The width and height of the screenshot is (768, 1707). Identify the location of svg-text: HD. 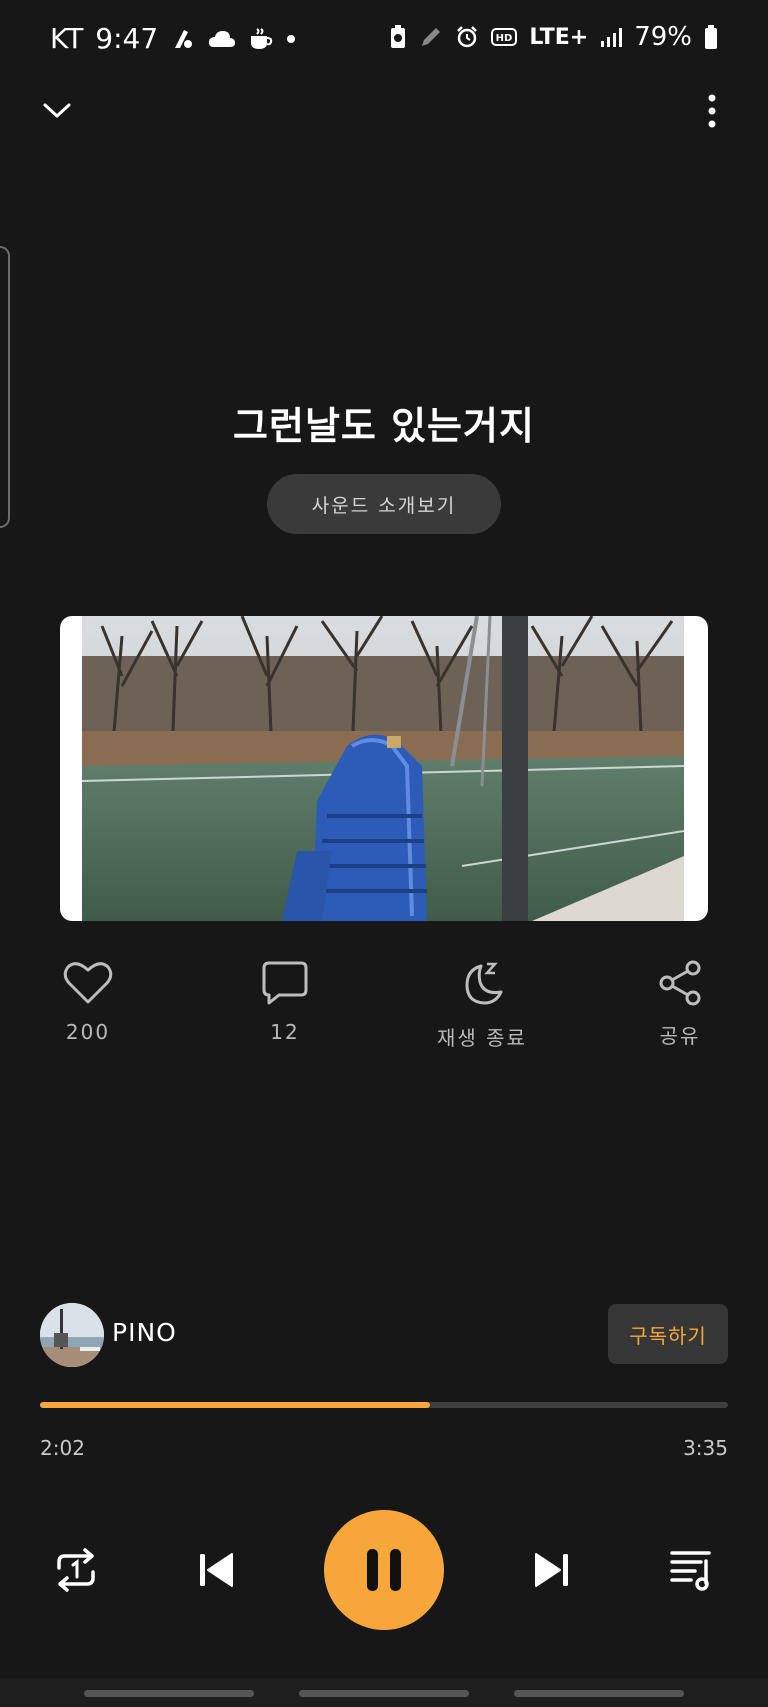
(504, 38).